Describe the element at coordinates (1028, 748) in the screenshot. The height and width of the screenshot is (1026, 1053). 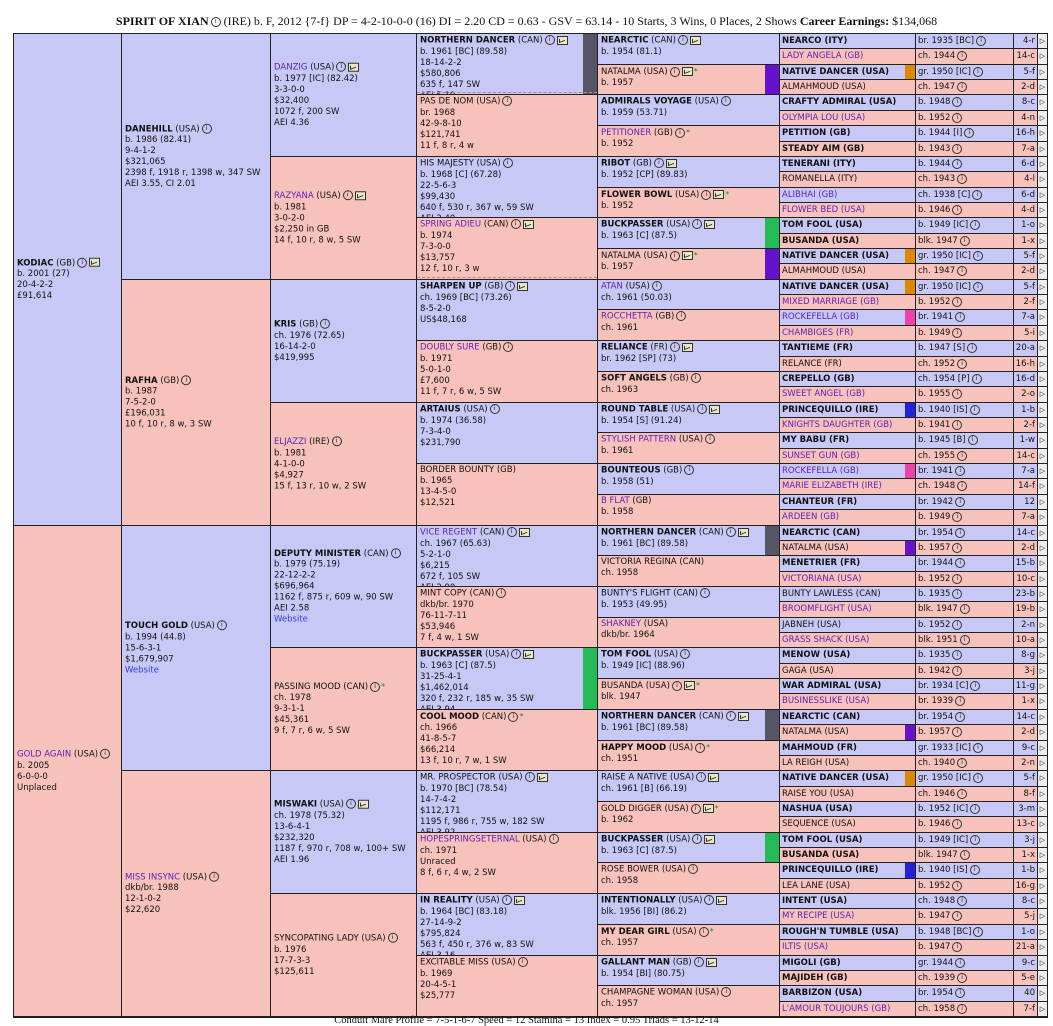
I see `family-number: 9-c` at that location.